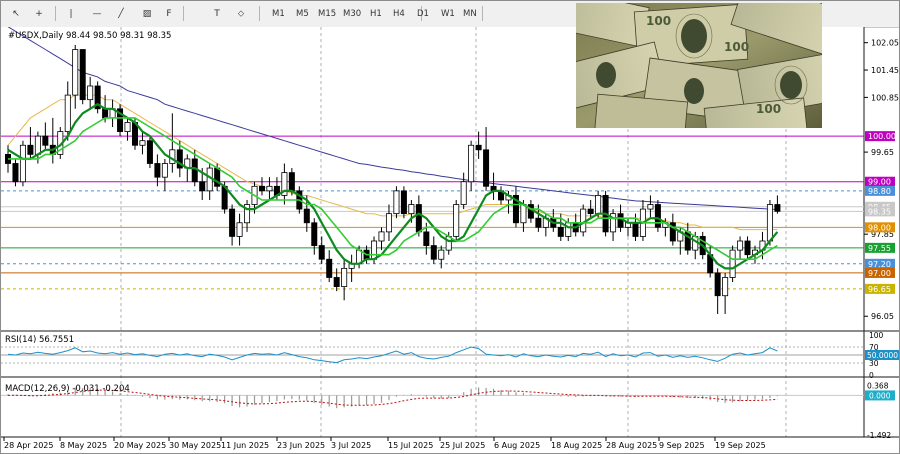 This screenshot has height=454, width=900. What do you see at coordinates (882, 136) in the screenshot?
I see `level-price-tag: 100.00` at bounding box center [882, 136].